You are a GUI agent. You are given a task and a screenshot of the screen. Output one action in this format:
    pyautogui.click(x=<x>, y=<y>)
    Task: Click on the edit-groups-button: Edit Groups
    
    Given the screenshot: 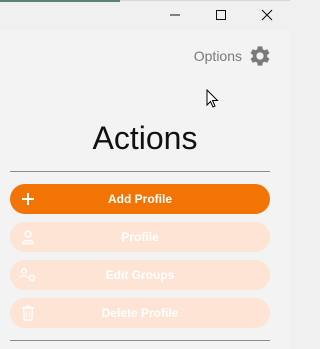 What is the action you would take?
    pyautogui.click(x=140, y=275)
    